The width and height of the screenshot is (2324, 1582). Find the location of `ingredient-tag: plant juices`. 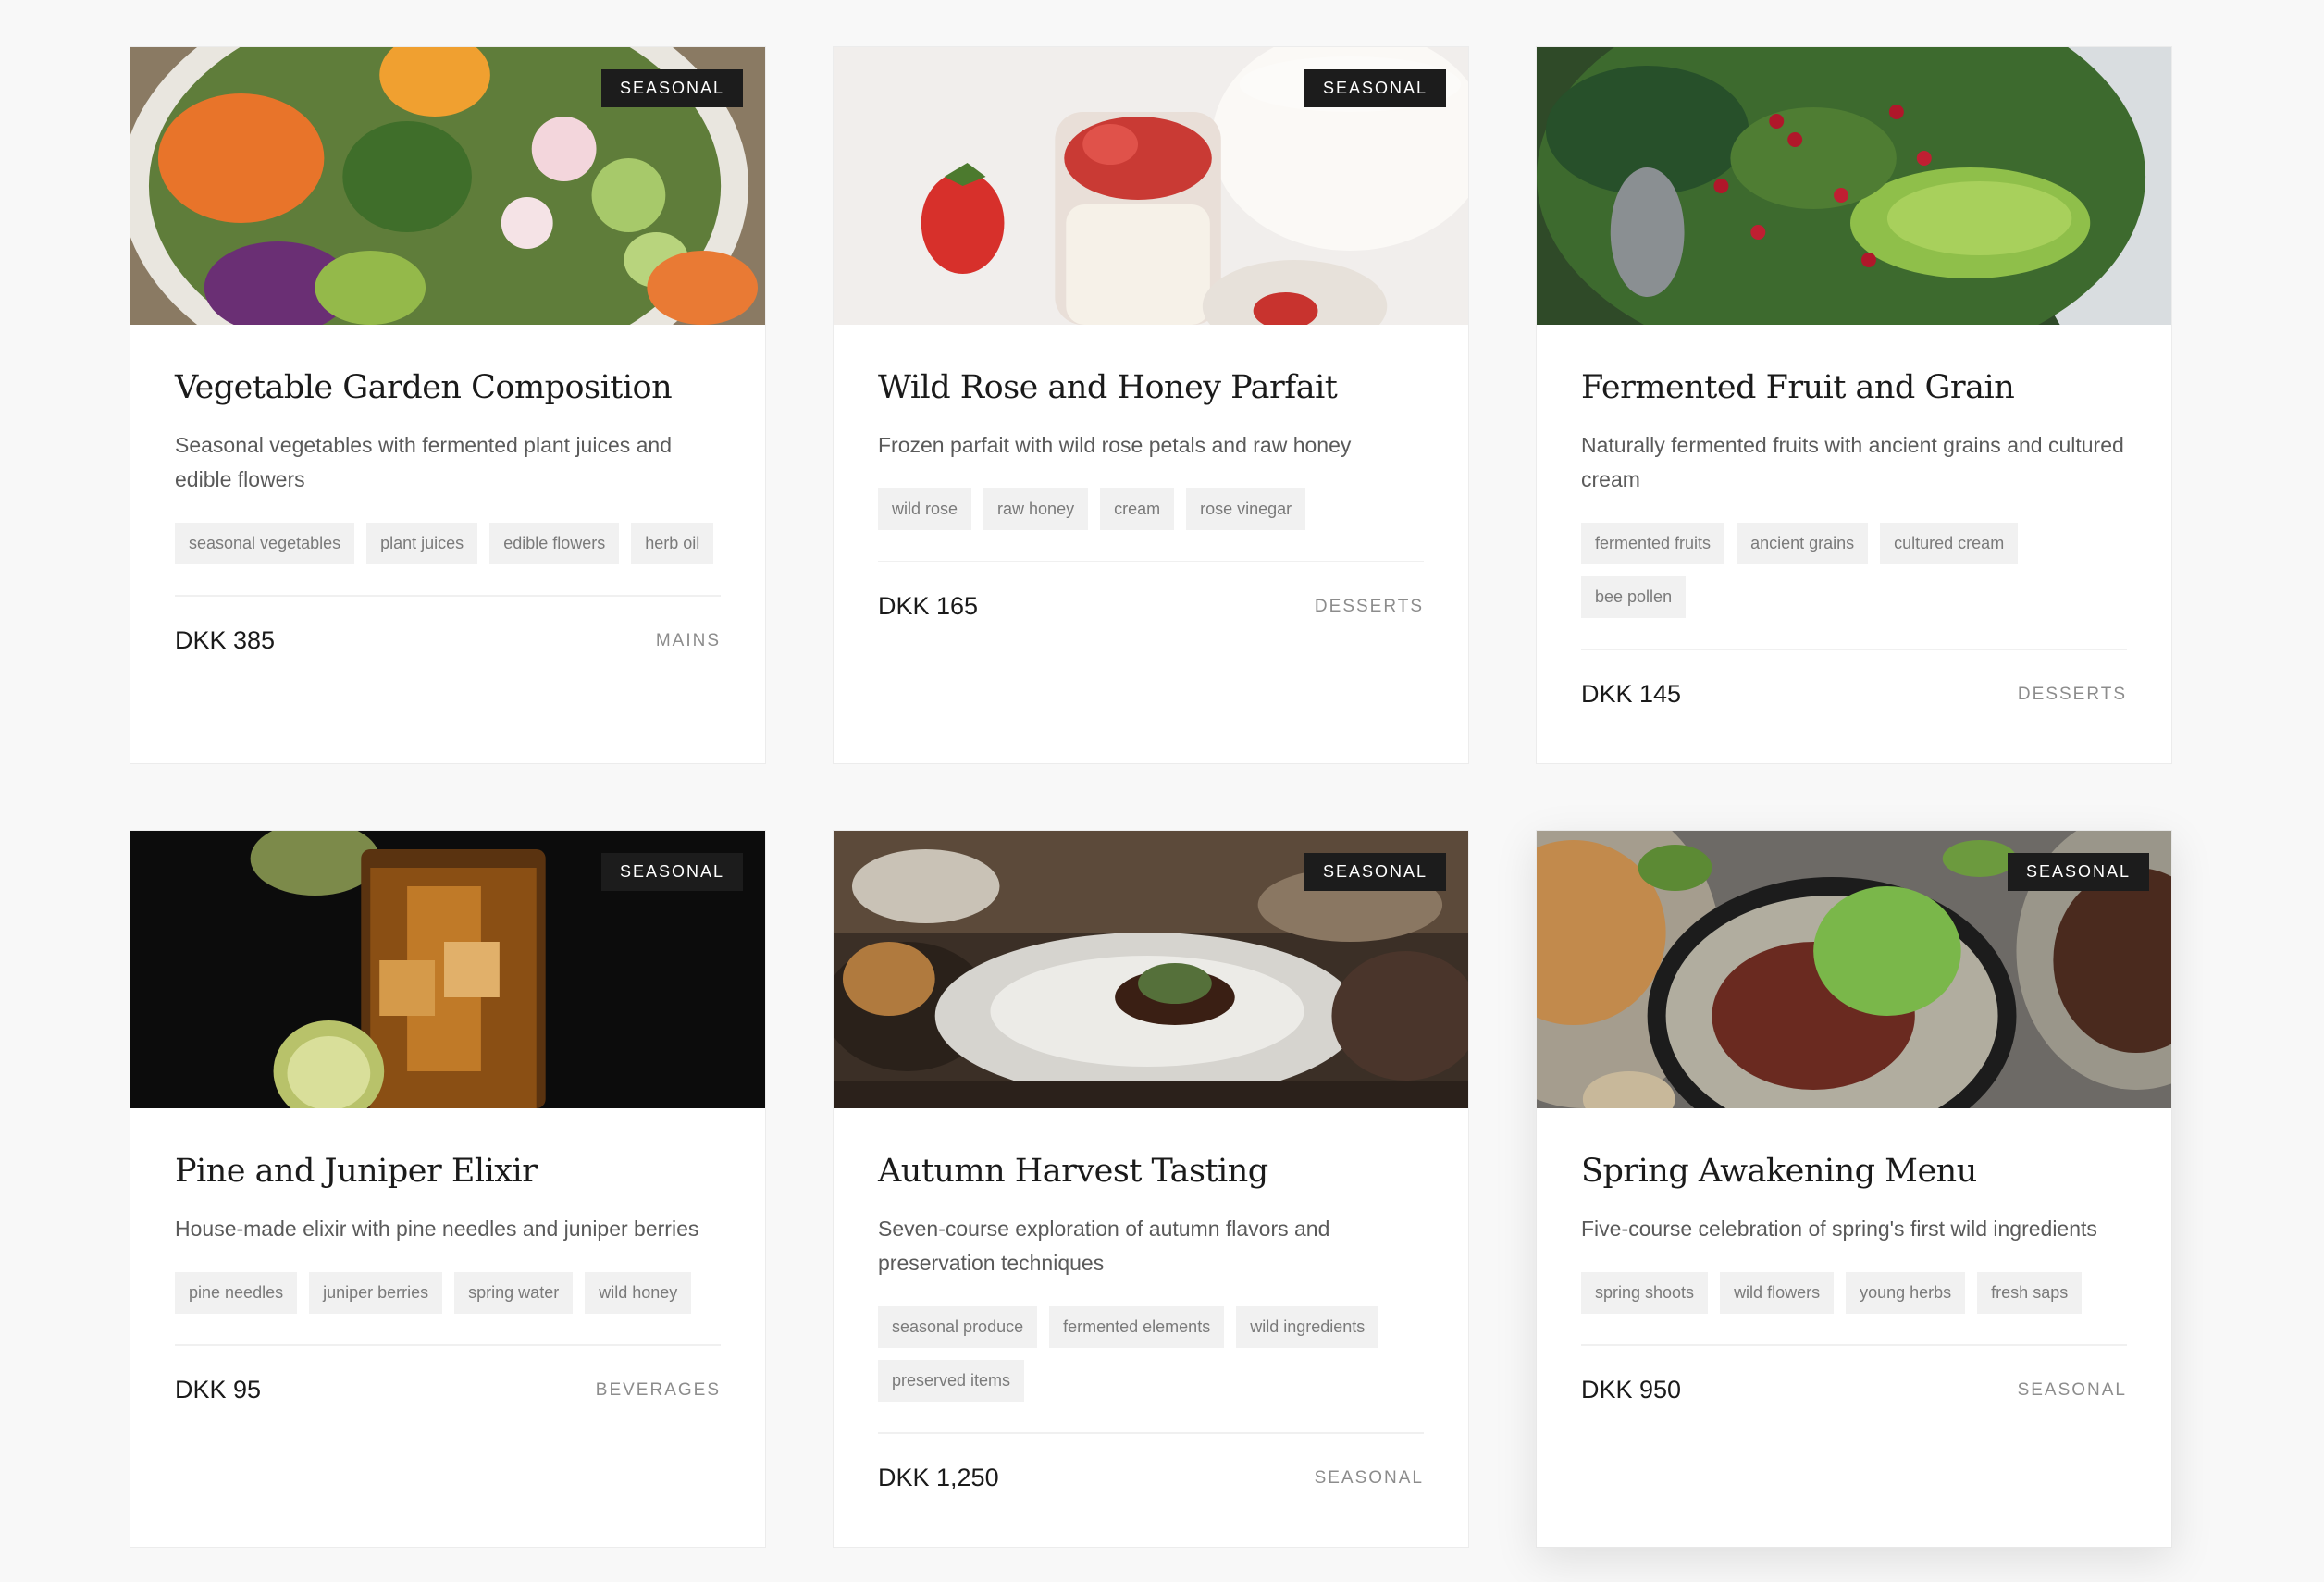

ingredient-tag: plant juices is located at coordinates (422, 543).